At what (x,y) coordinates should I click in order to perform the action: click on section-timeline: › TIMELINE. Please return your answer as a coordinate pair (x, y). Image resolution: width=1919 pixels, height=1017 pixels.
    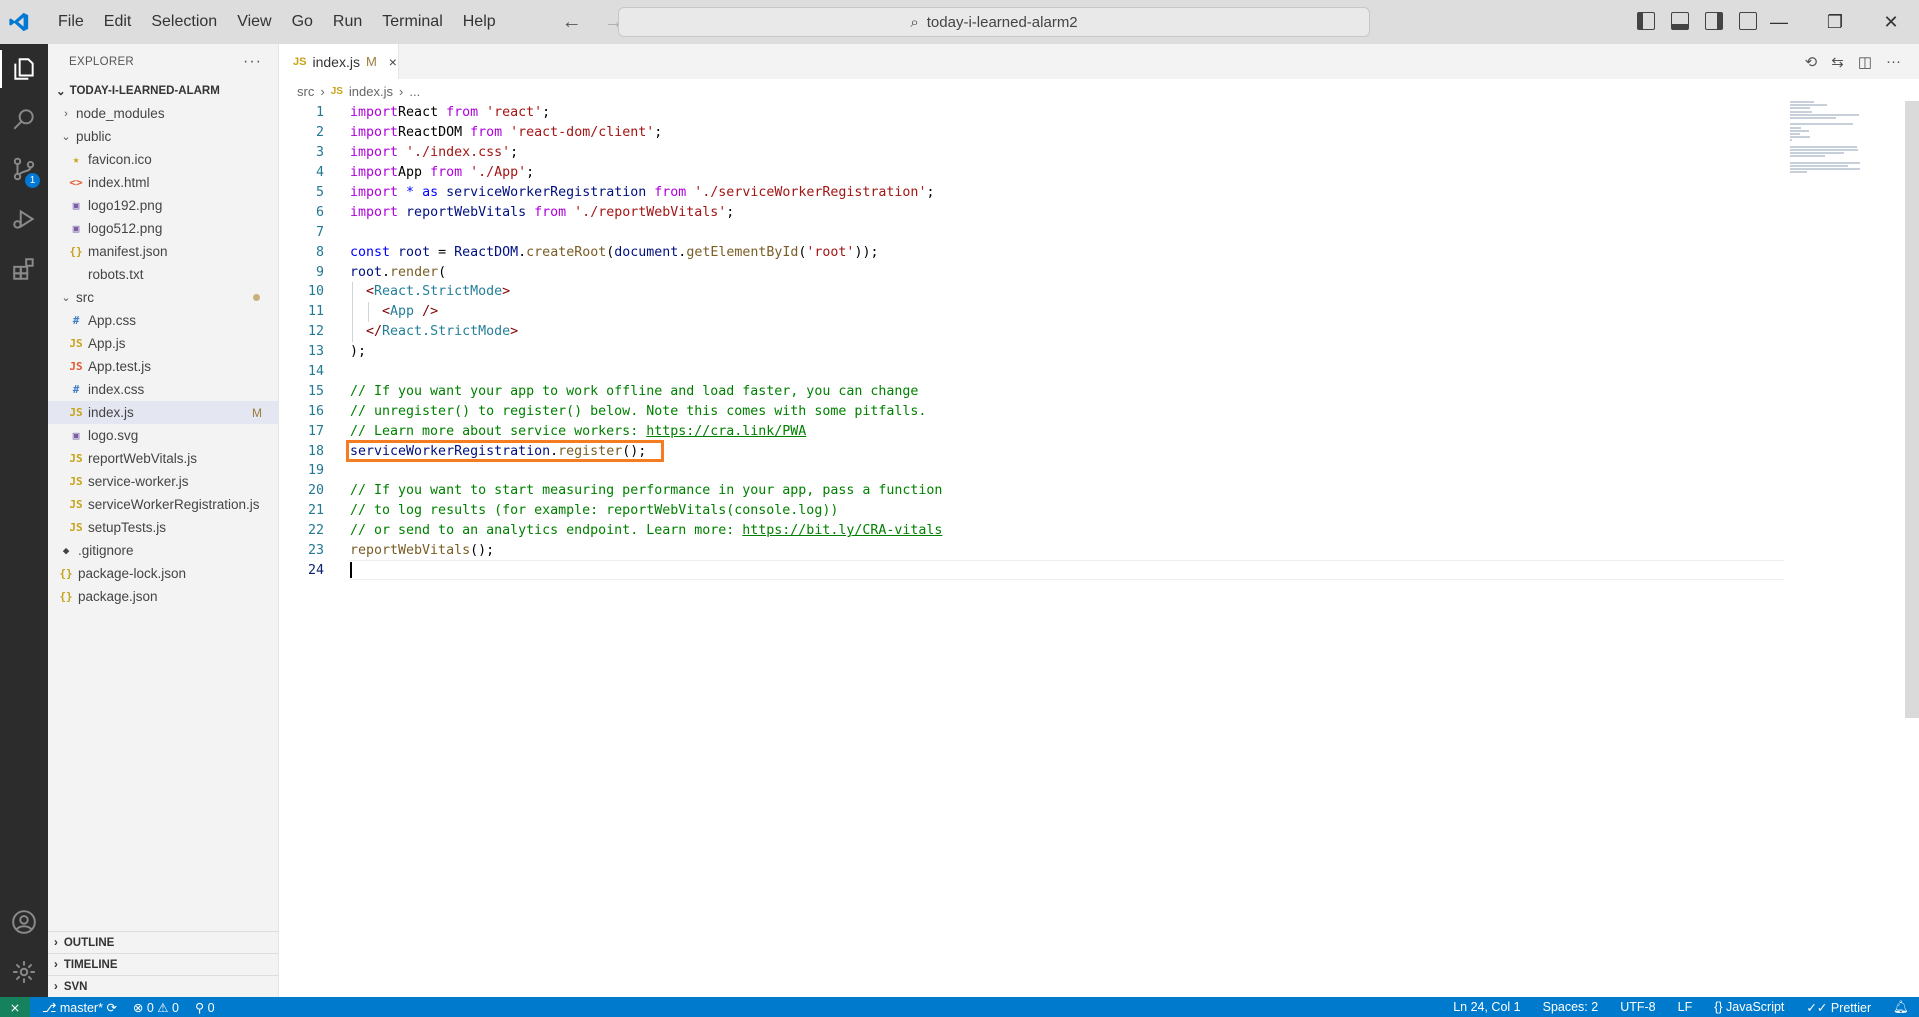
    Looking at the image, I should click on (163, 964).